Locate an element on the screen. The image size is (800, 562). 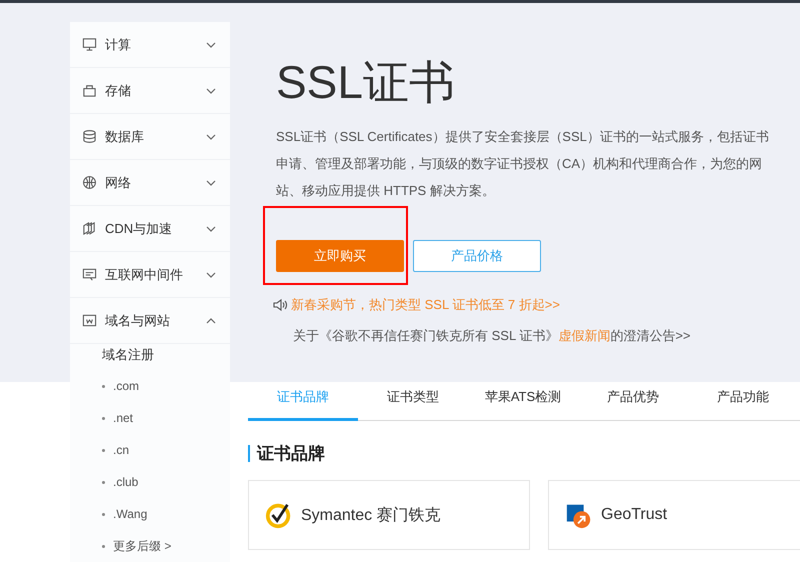
section-heading: 证书品牌 is located at coordinates (524, 453).